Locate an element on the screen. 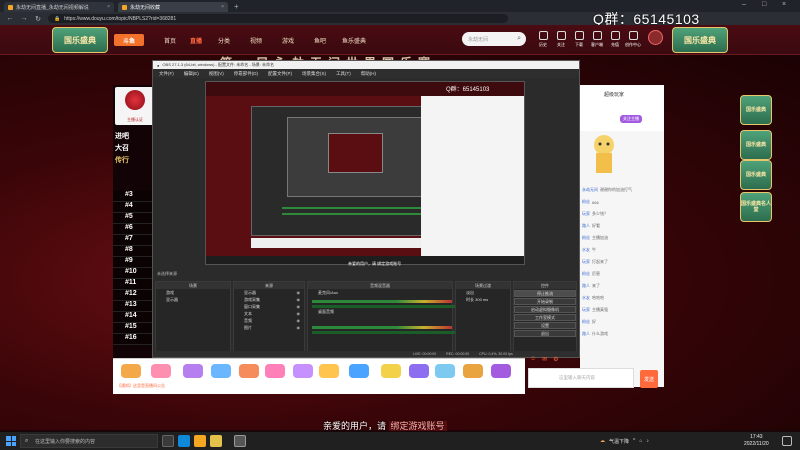 This screenshot has width=800, height=450. rank-item: #4 is located at coordinates (135, 207).